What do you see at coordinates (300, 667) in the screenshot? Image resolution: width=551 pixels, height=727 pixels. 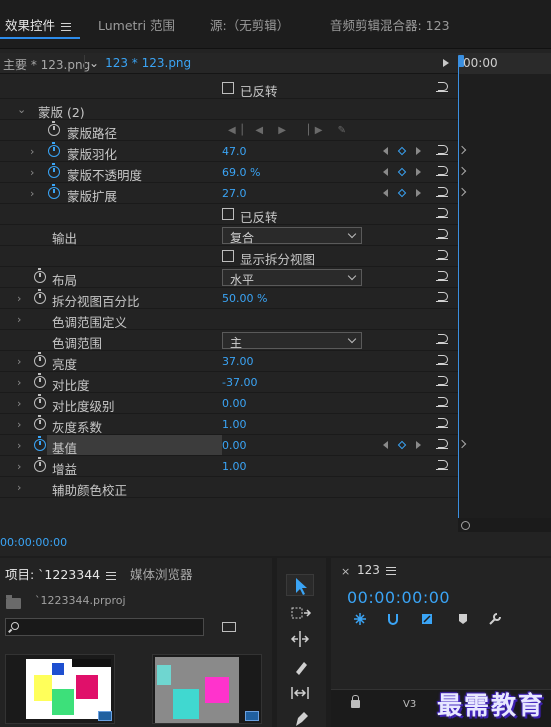 I see `razor-tool-icon` at bounding box center [300, 667].